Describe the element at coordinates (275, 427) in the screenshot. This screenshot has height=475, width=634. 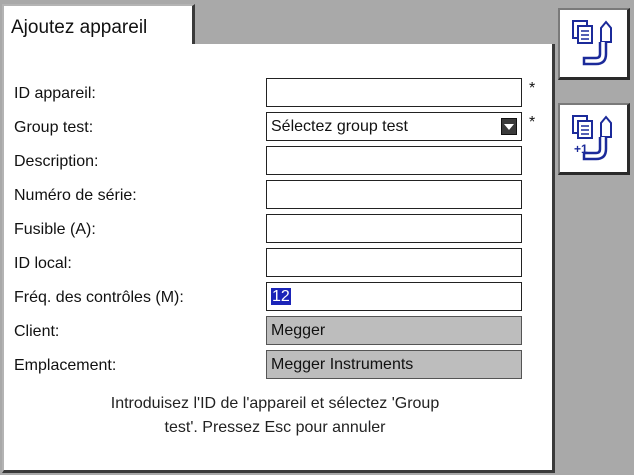
I see `instruction-line-2: test'. Pressez Esc pour annuler` at that location.